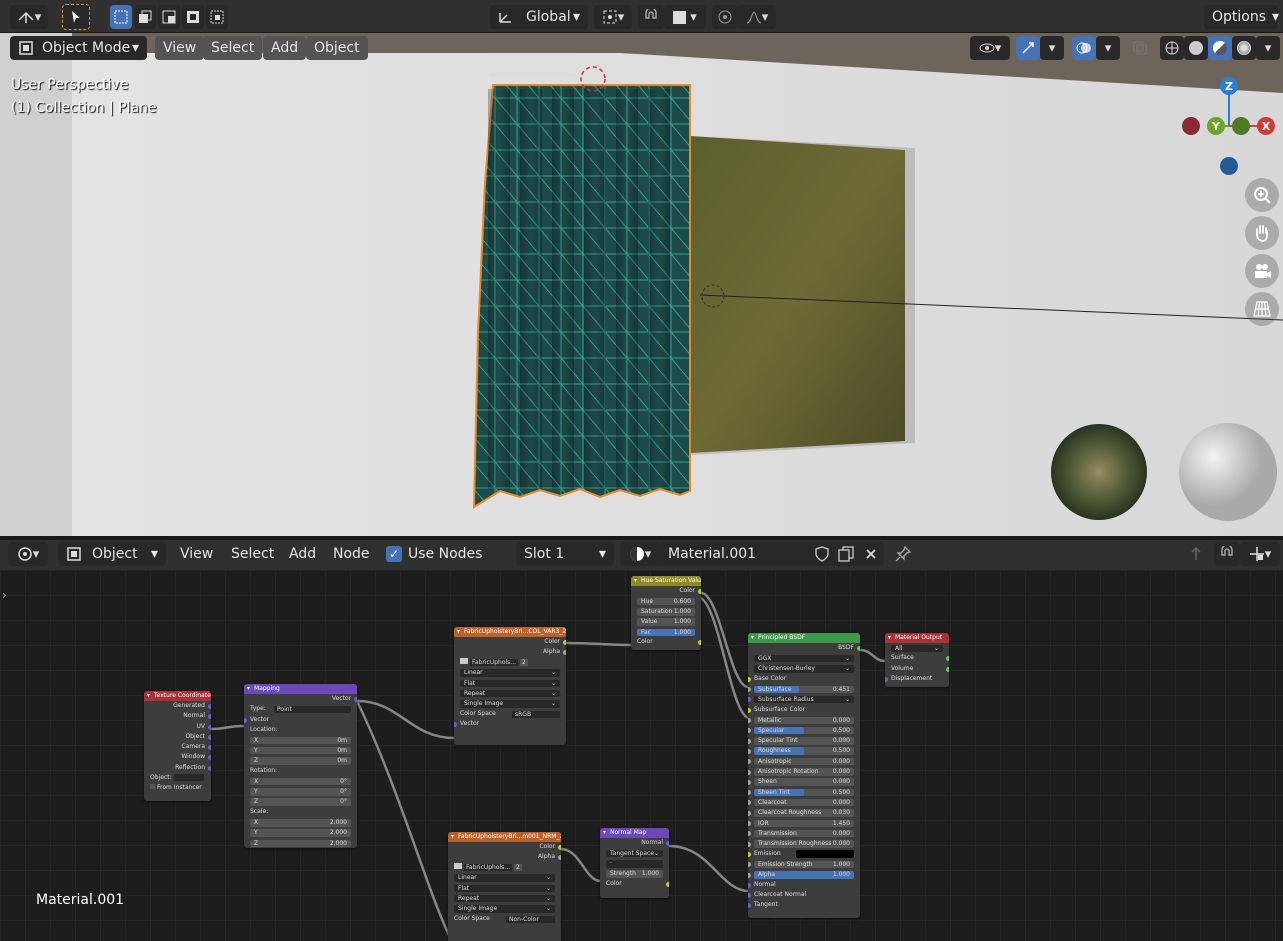  What do you see at coordinates (640, 554) in the screenshot?
I see `material-browse-button: ▾` at bounding box center [640, 554].